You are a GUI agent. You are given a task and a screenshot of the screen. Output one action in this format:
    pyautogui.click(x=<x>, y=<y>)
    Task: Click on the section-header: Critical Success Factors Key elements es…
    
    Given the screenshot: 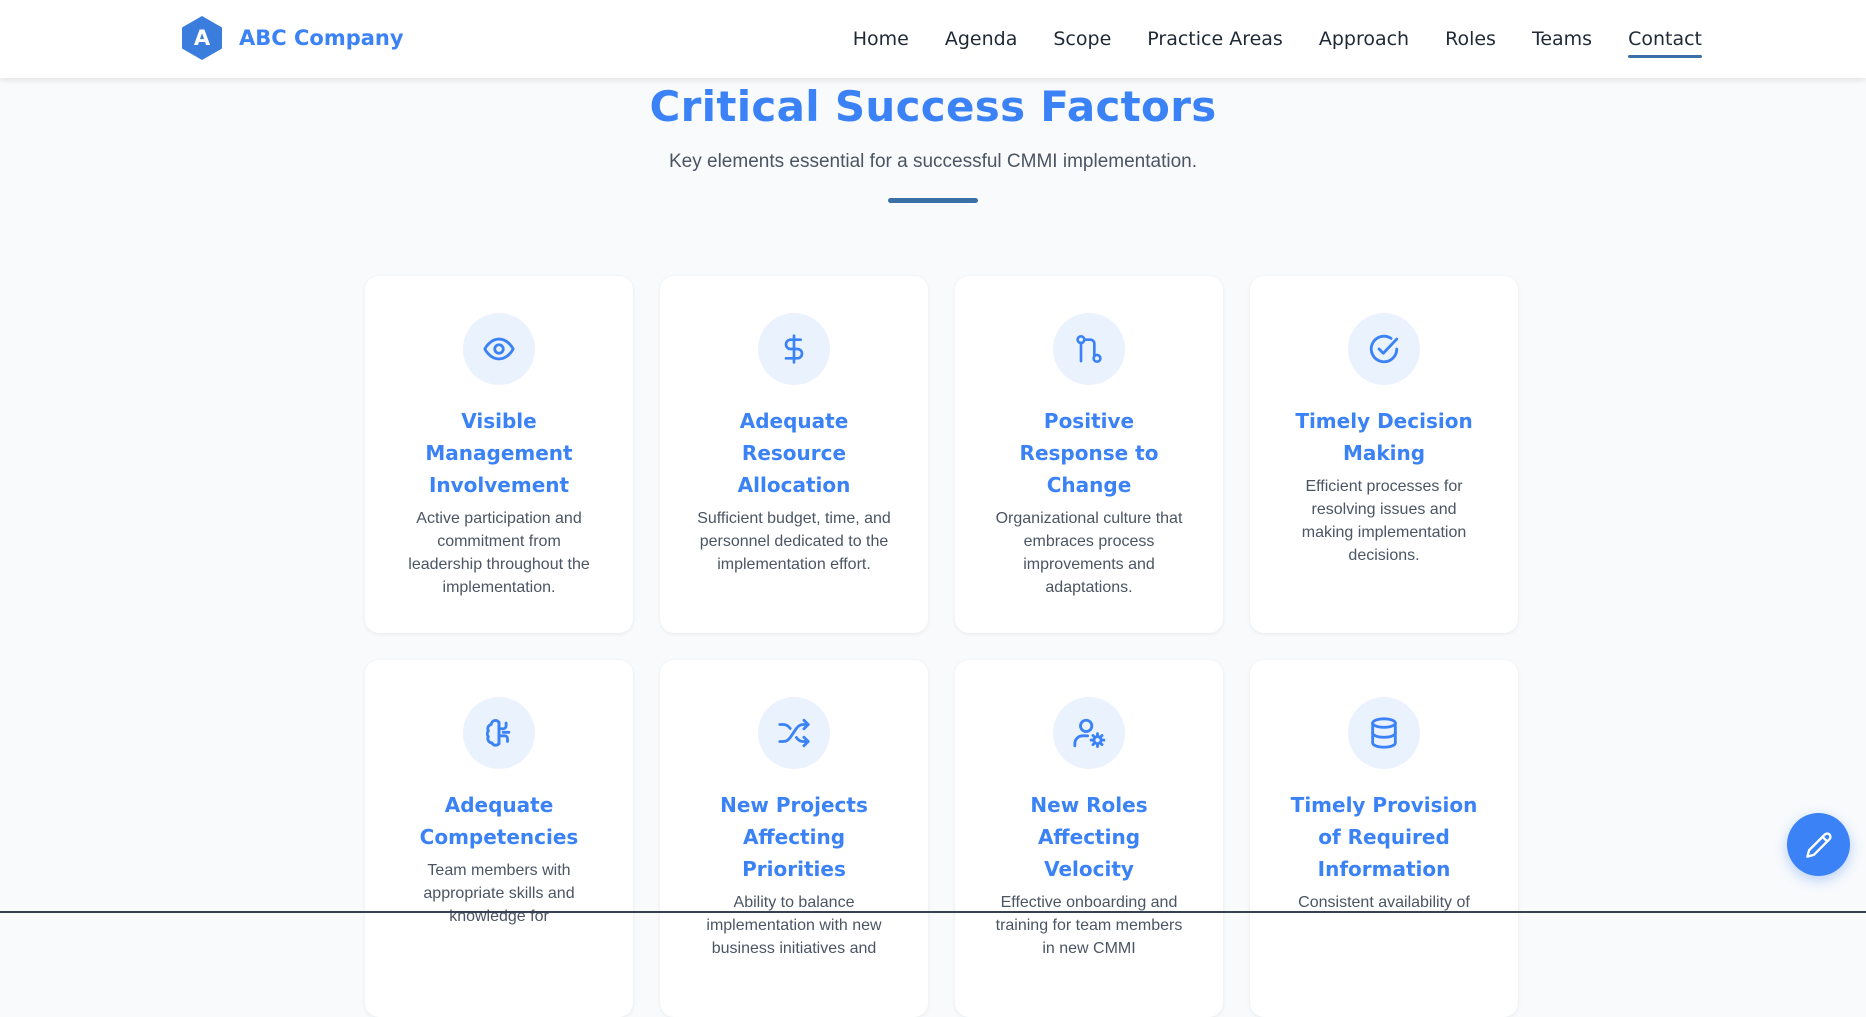 What is the action you would take?
    pyautogui.click(x=933, y=140)
    